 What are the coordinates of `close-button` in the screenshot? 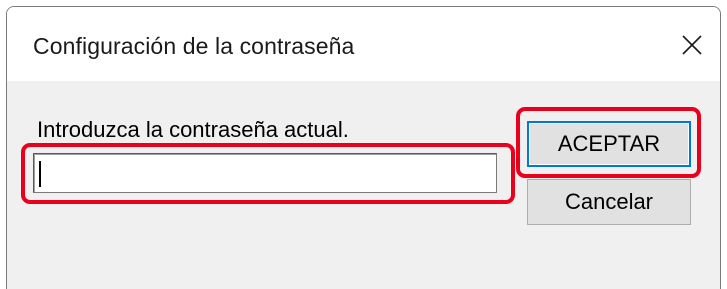 It's located at (691, 44).